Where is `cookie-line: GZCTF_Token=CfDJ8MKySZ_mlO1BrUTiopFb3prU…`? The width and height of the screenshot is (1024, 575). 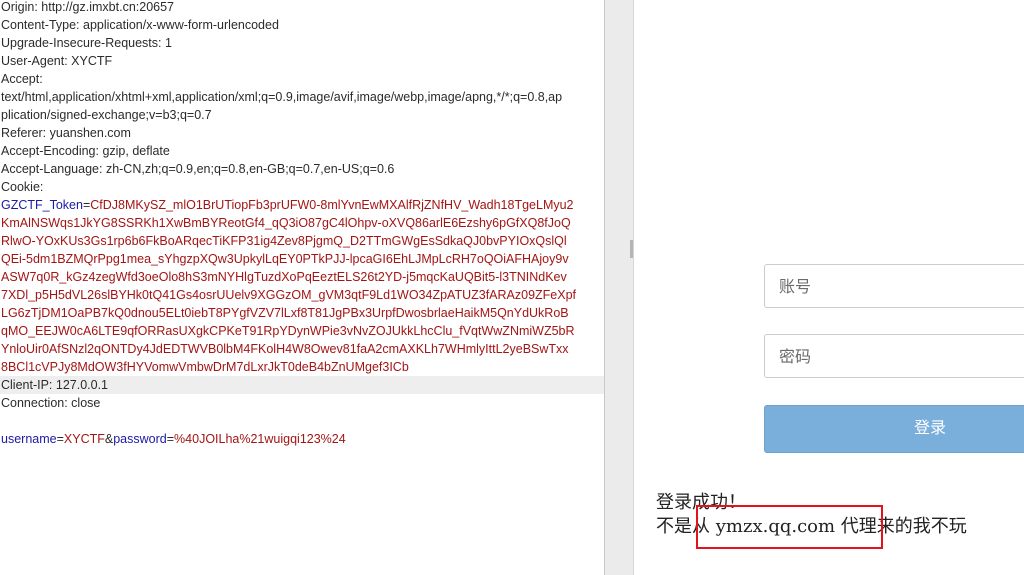 cookie-line: GZCTF_Token=CfDJ8MKySZ_mlO1BrUTiopFb3prU… is located at coordinates (287, 205).